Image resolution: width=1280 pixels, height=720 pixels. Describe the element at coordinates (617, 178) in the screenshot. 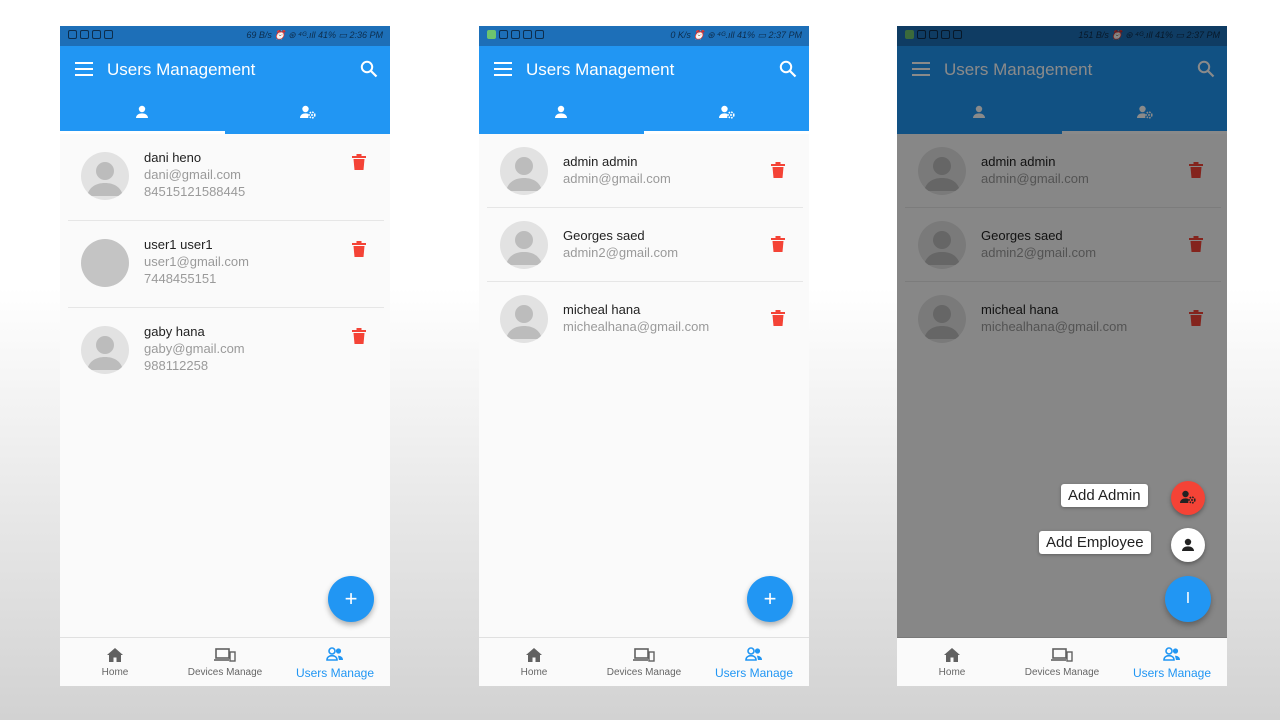

I see `user-email: admin@gmail.com` at that location.